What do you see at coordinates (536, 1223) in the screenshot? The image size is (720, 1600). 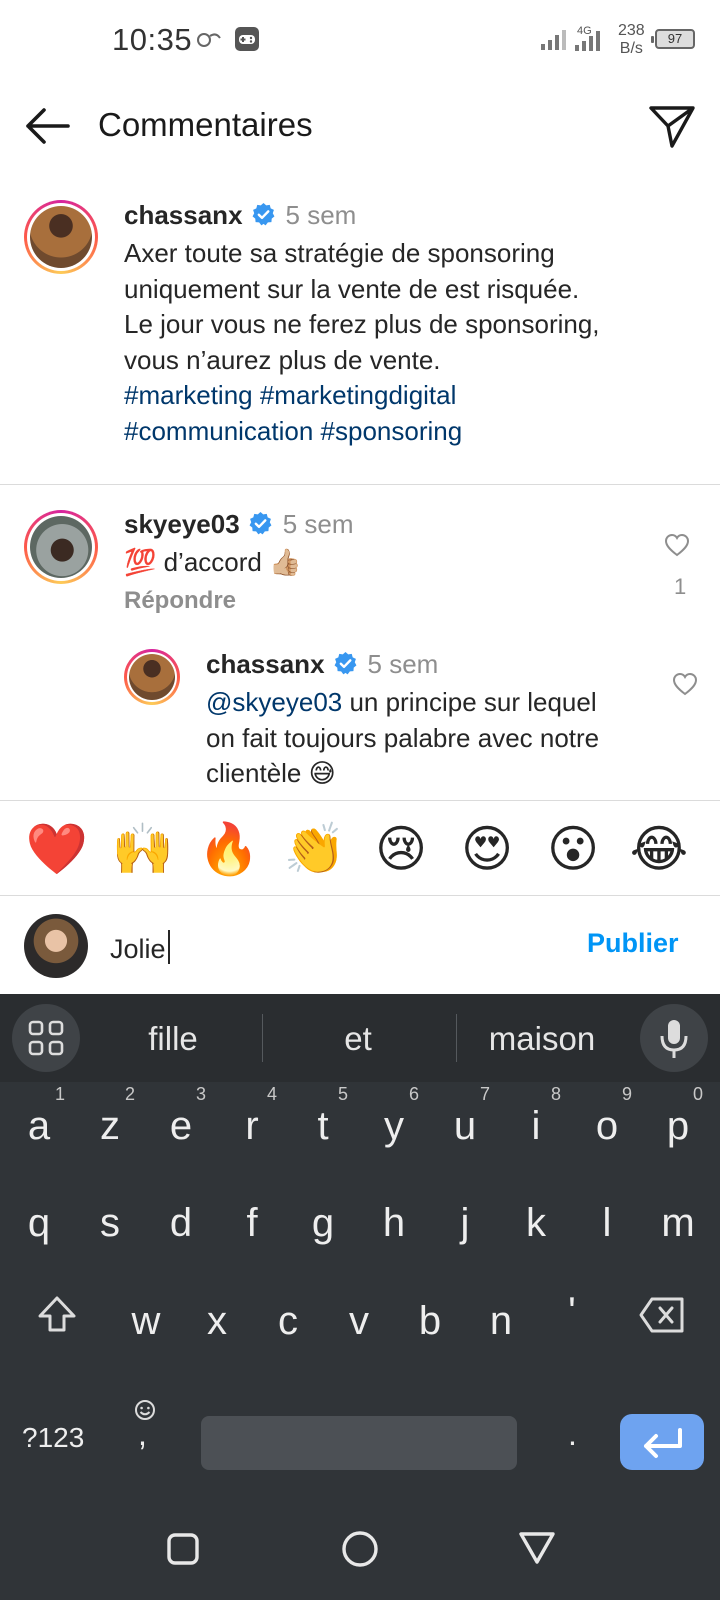 I see `key-k: k` at bounding box center [536, 1223].